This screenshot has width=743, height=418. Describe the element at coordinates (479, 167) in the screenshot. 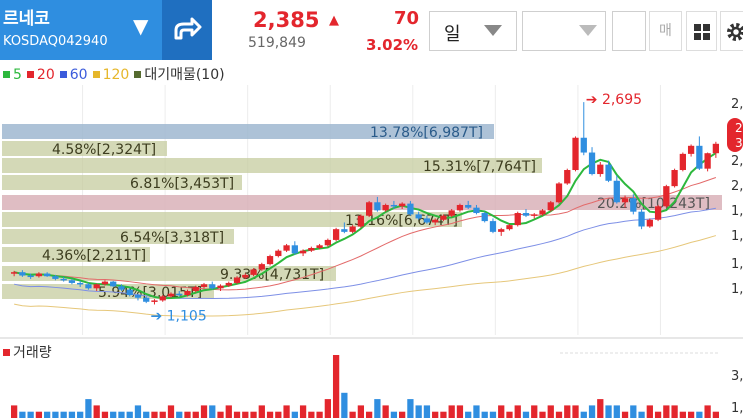

I see `volume-profile-label: 15.31%[7,764T]` at that location.